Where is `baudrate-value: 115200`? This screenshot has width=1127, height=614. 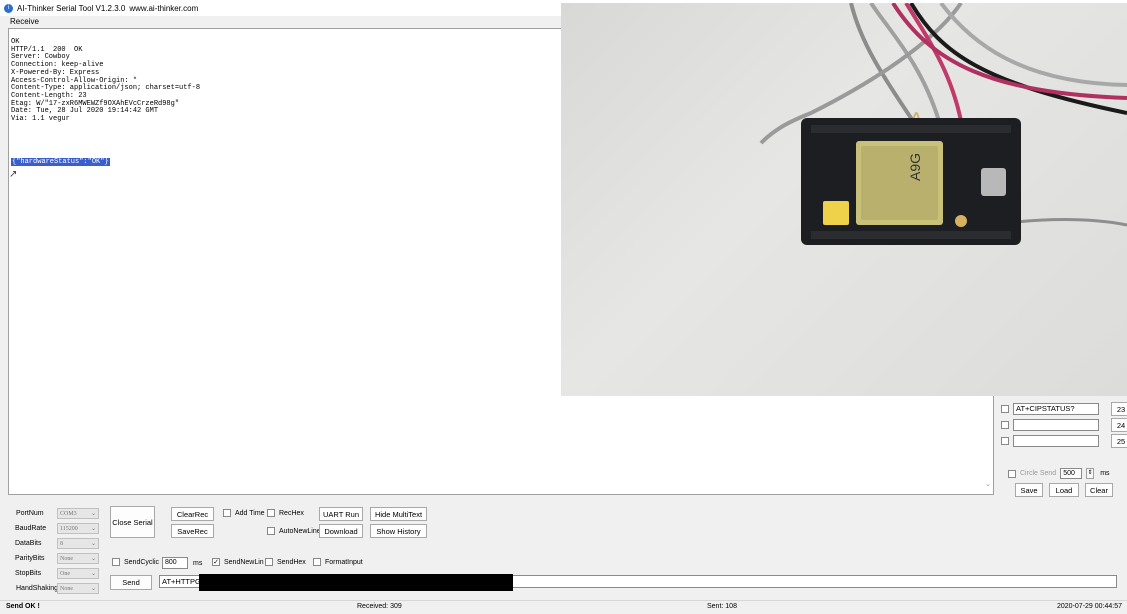
baudrate-value: 115200 is located at coordinates (69, 528).